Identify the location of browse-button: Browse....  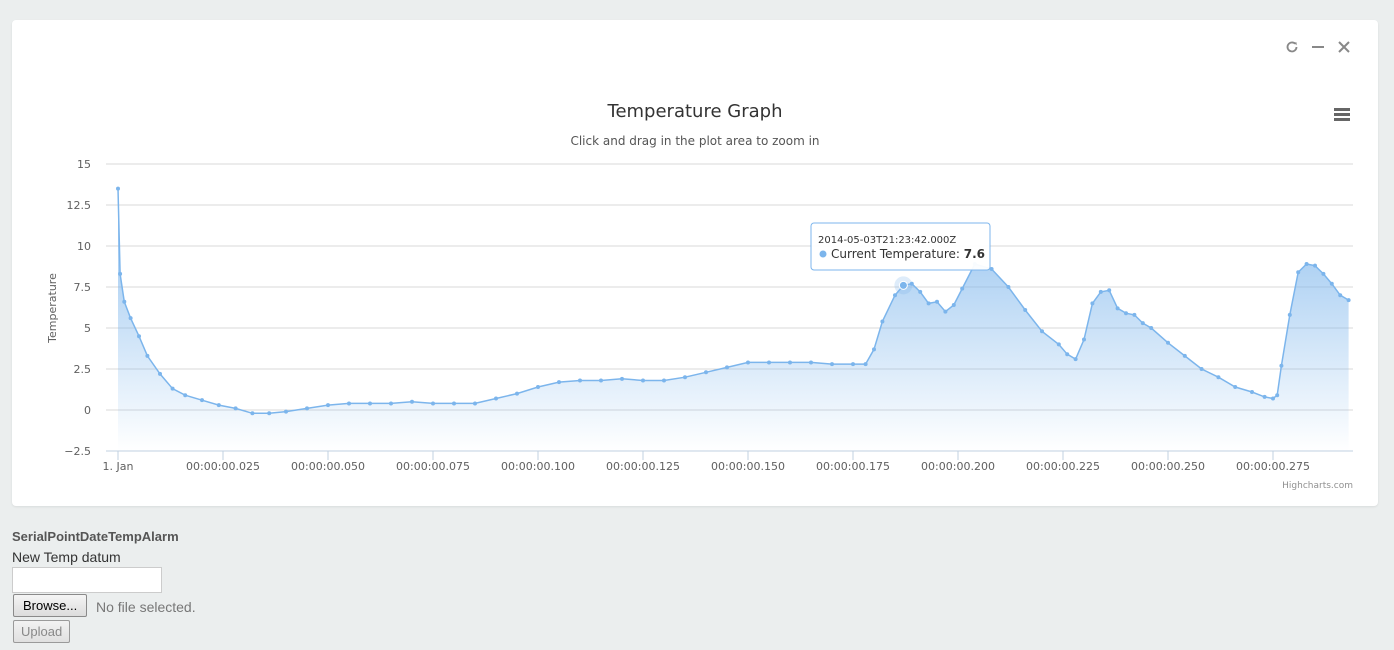
(50, 605).